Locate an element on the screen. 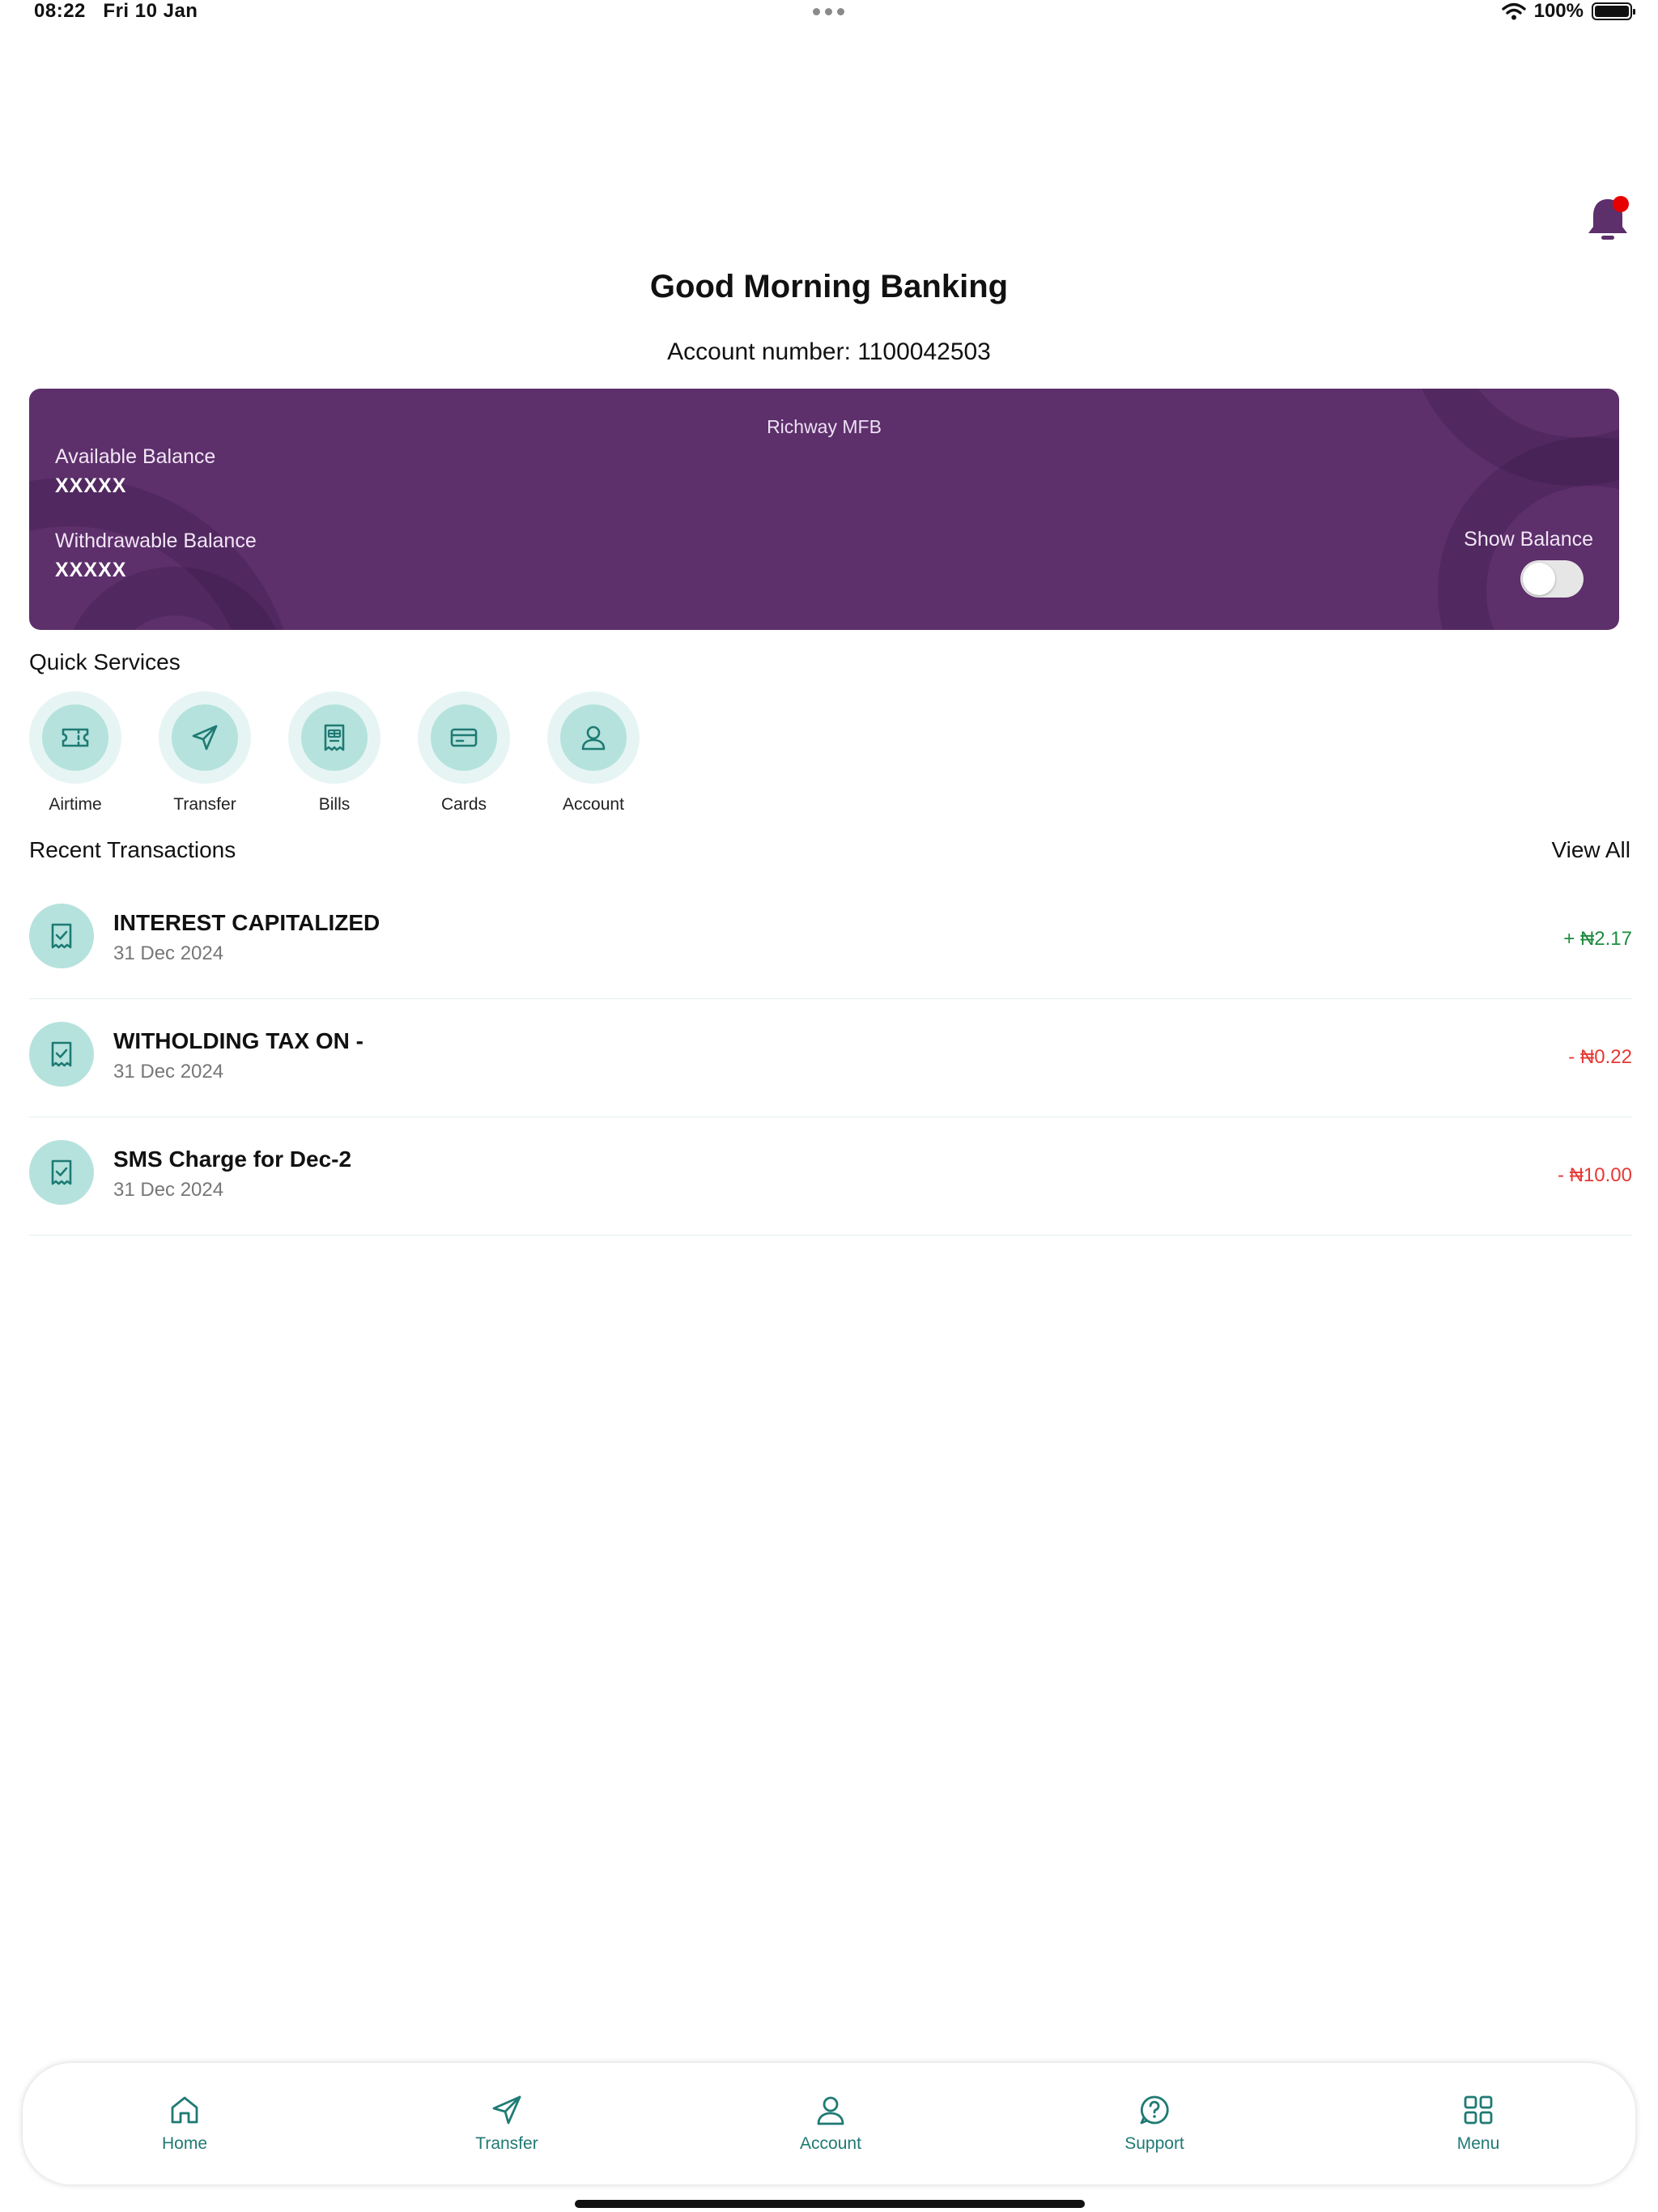 Image resolution: width=1658 pixels, height=2212 pixels. available-balance-value: XXXXX is located at coordinates (91, 485).